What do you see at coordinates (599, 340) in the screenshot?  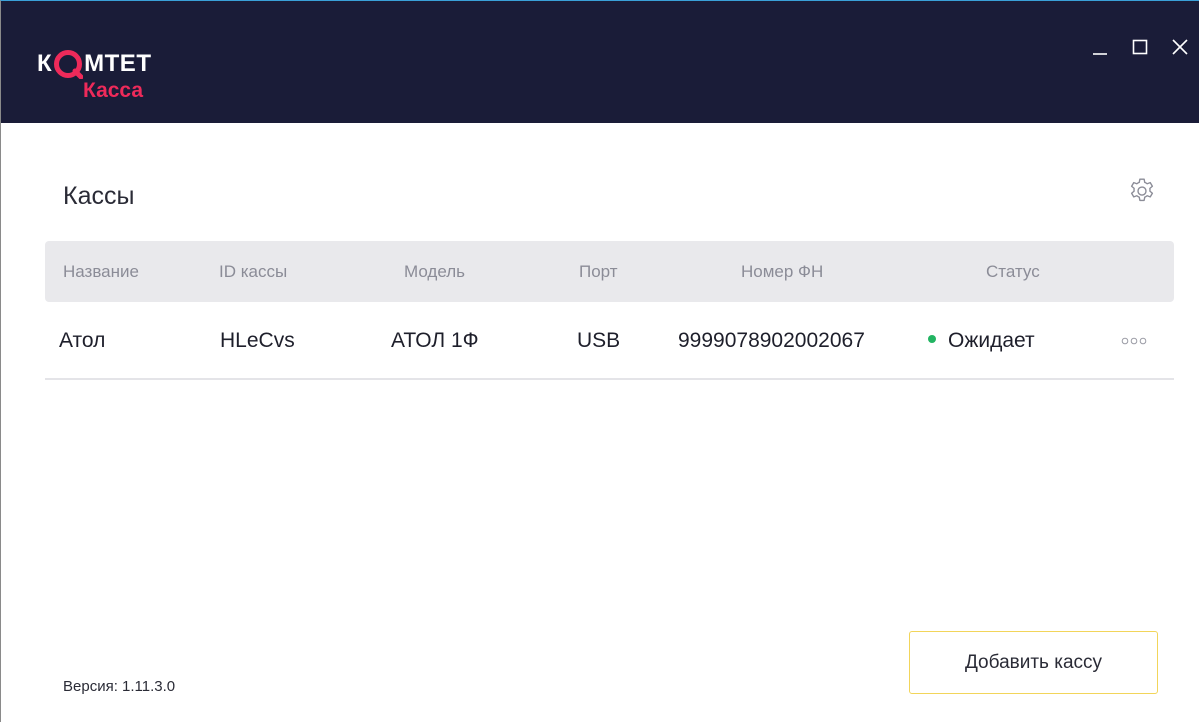 I see `cell-port: USB` at bounding box center [599, 340].